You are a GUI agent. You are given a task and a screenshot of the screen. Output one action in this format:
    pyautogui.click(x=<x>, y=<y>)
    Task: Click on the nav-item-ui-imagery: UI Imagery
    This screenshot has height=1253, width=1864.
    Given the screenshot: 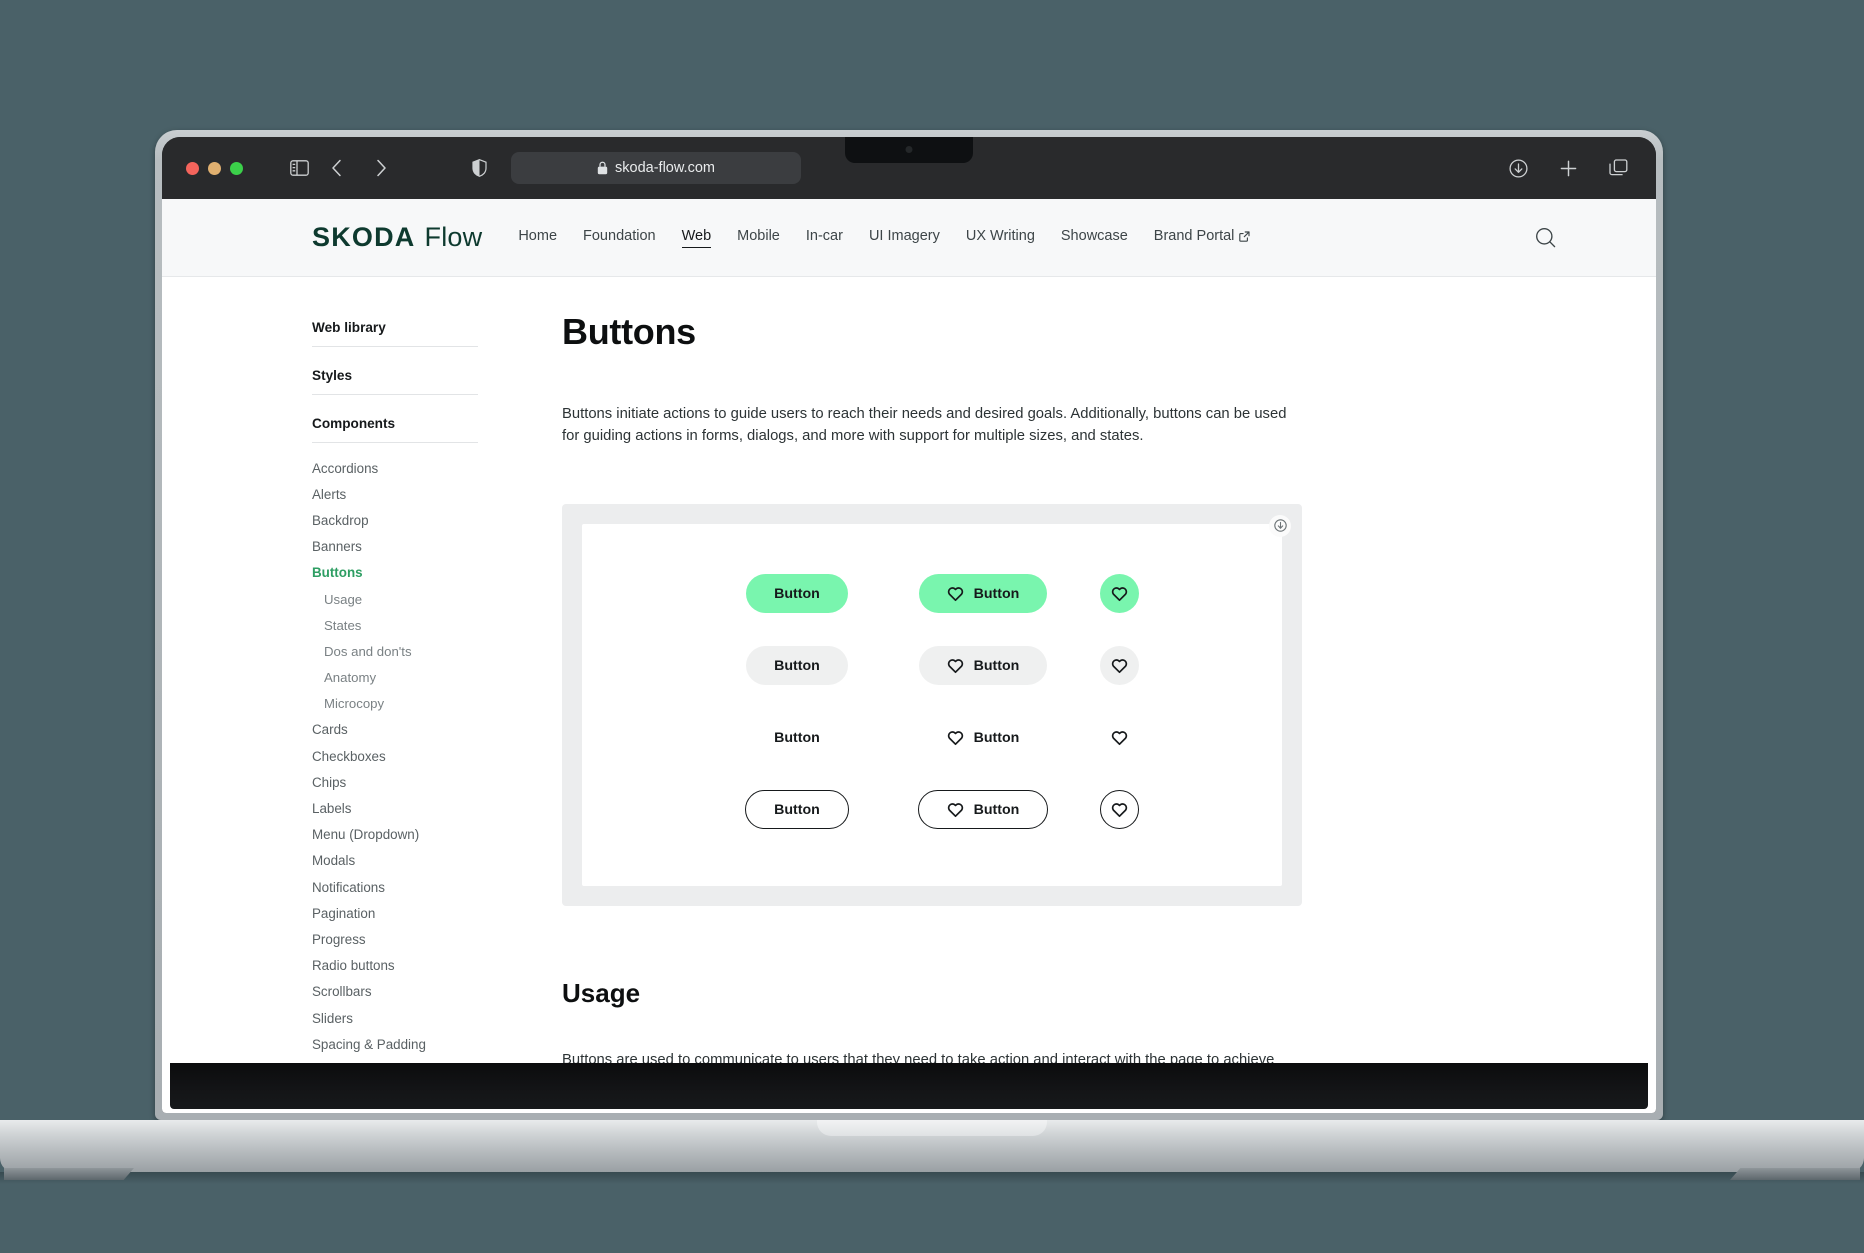 What is the action you would take?
    pyautogui.click(x=904, y=237)
    